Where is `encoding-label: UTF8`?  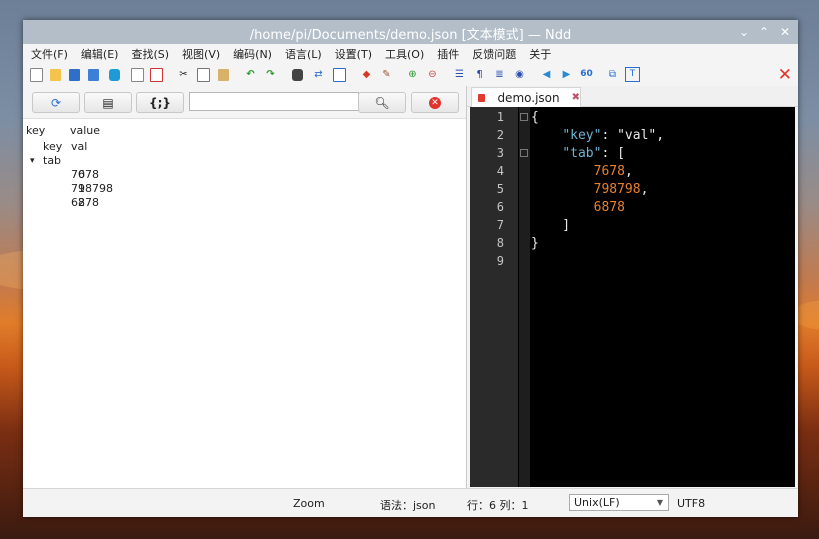
encoding-label: UTF8 is located at coordinates (691, 503).